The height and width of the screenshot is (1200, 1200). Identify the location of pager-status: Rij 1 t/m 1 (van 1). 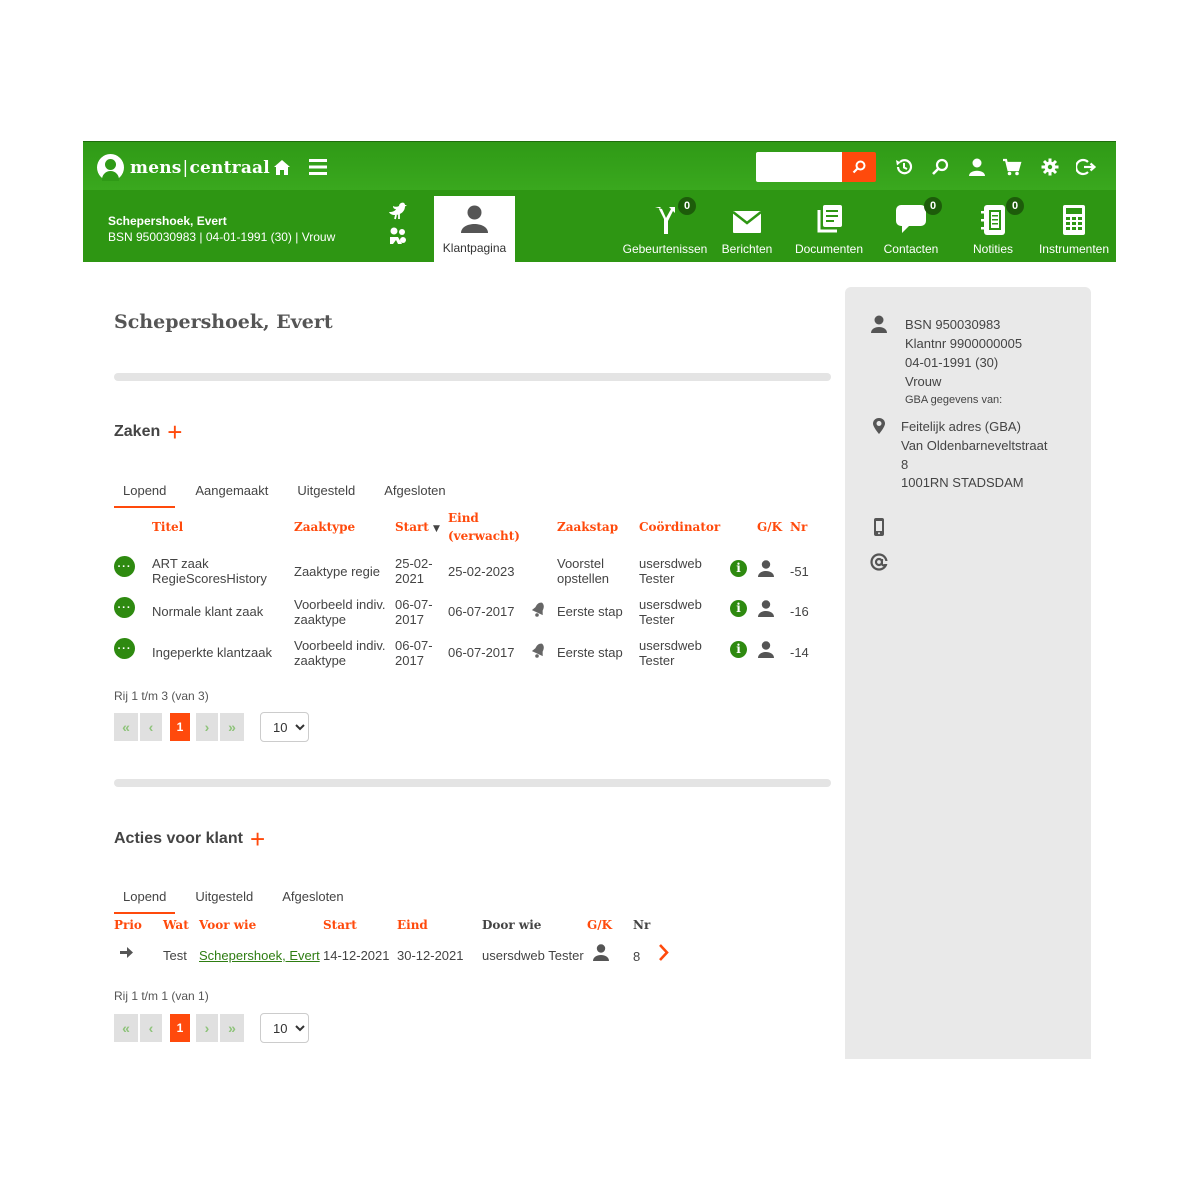
(161, 996).